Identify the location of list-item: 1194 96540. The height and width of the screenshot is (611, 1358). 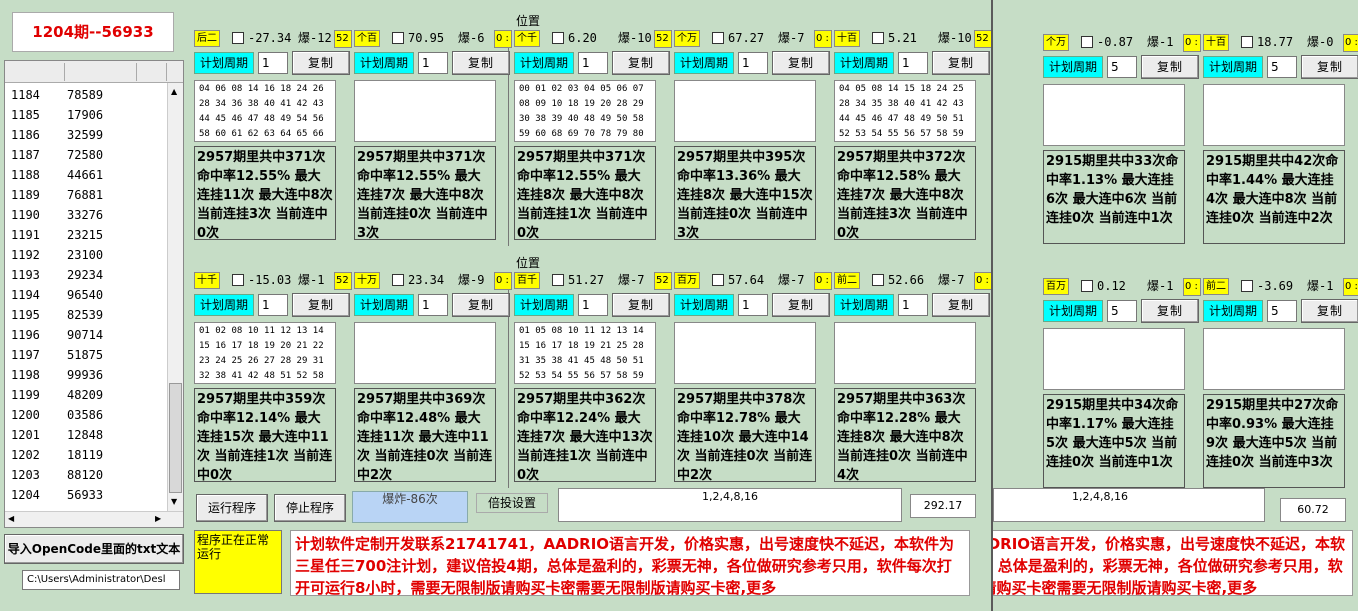
(86, 295).